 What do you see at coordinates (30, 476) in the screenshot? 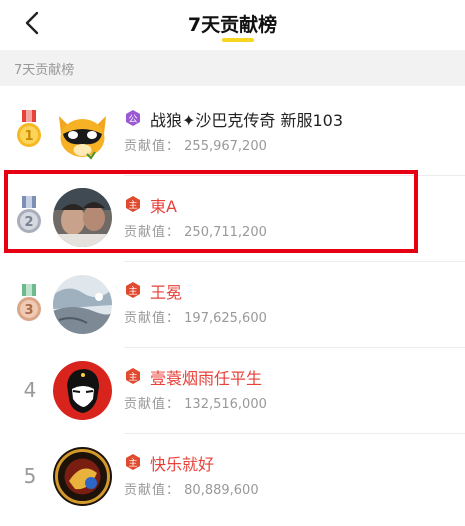
I see `rank-number: 5` at bounding box center [30, 476].